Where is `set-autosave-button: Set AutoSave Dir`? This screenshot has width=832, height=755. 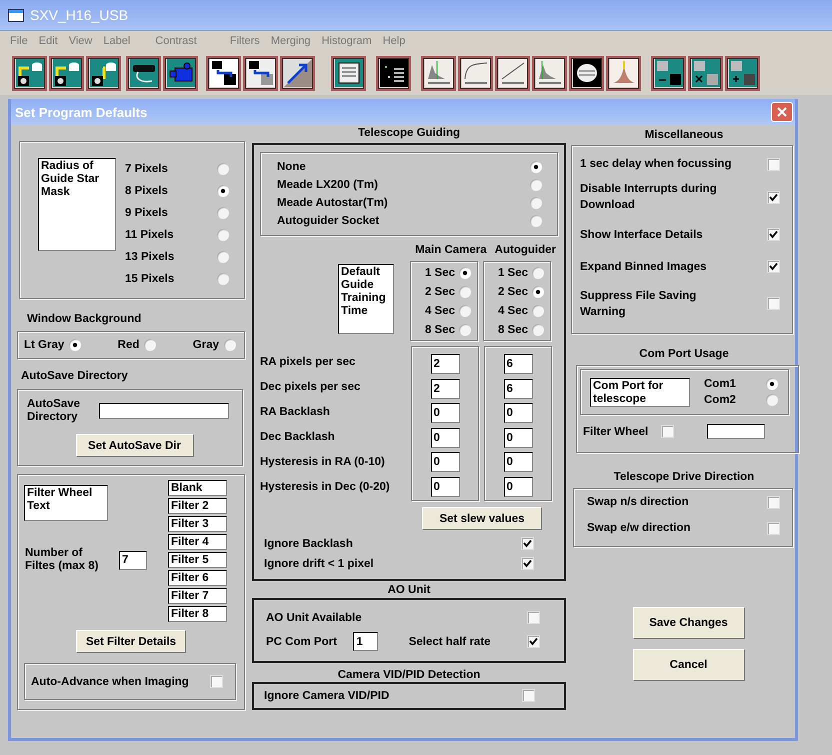
set-autosave-button: Set AutoSave Dir is located at coordinates (135, 445).